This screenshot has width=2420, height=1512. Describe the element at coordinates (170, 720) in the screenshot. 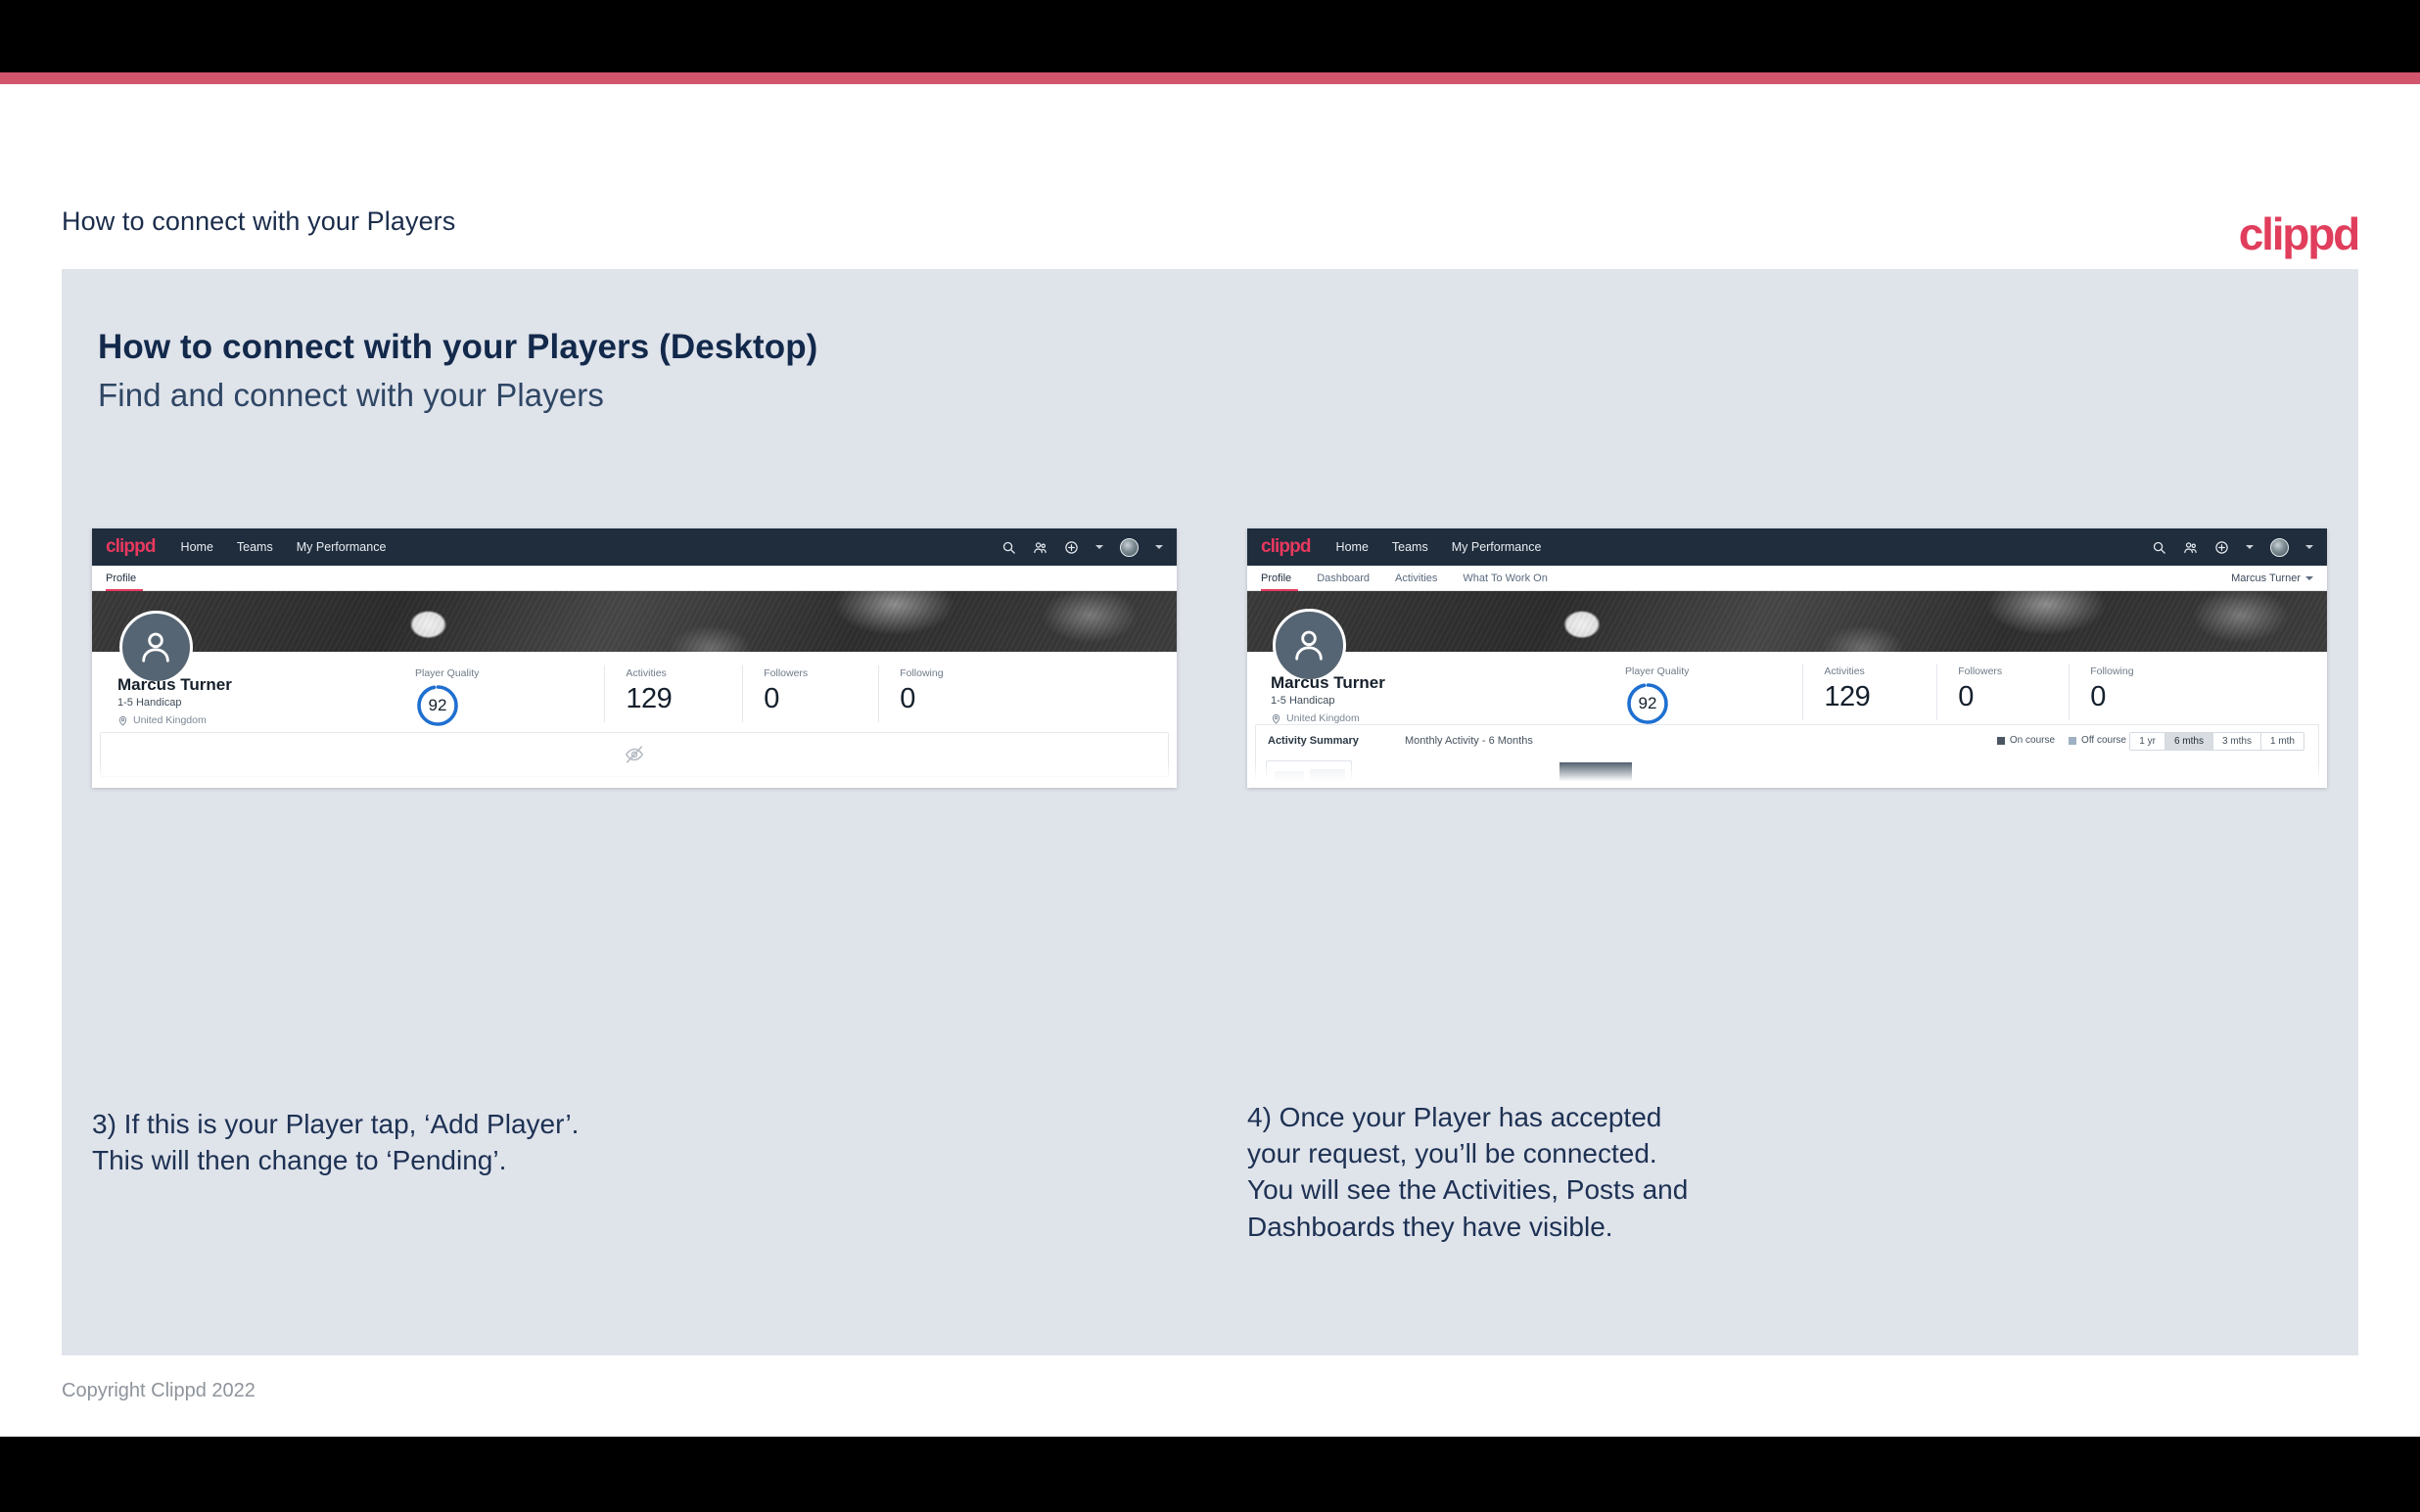

I see `profile-location-label-left: United Kingdom` at that location.